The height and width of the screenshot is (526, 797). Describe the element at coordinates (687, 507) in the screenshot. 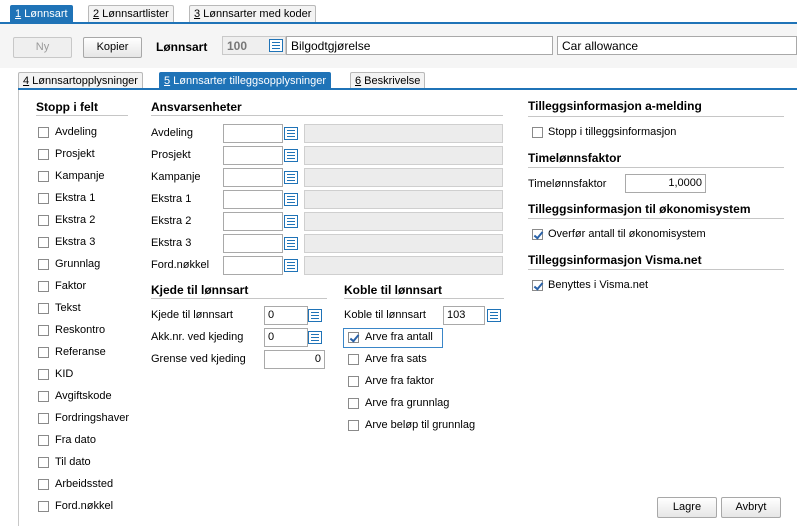

I see `lagre-button: Lagre` at that location.